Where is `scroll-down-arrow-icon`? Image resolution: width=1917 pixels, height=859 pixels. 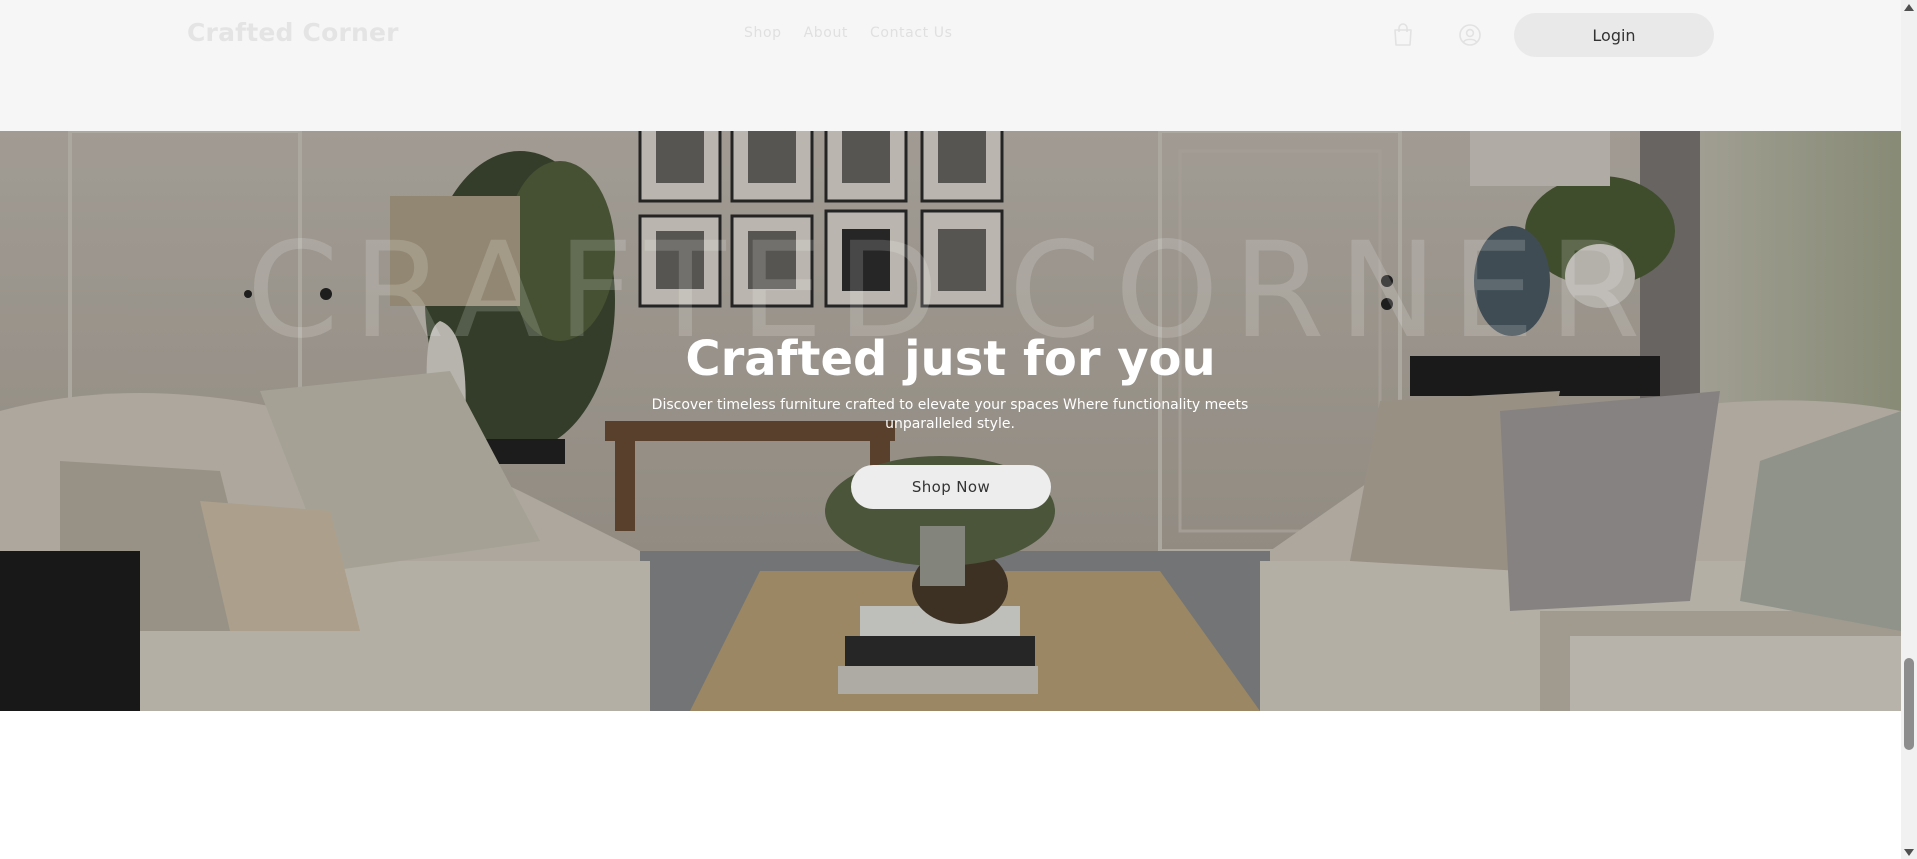
scroll-down-arrow-icon is located at coordinates (1909, 852).